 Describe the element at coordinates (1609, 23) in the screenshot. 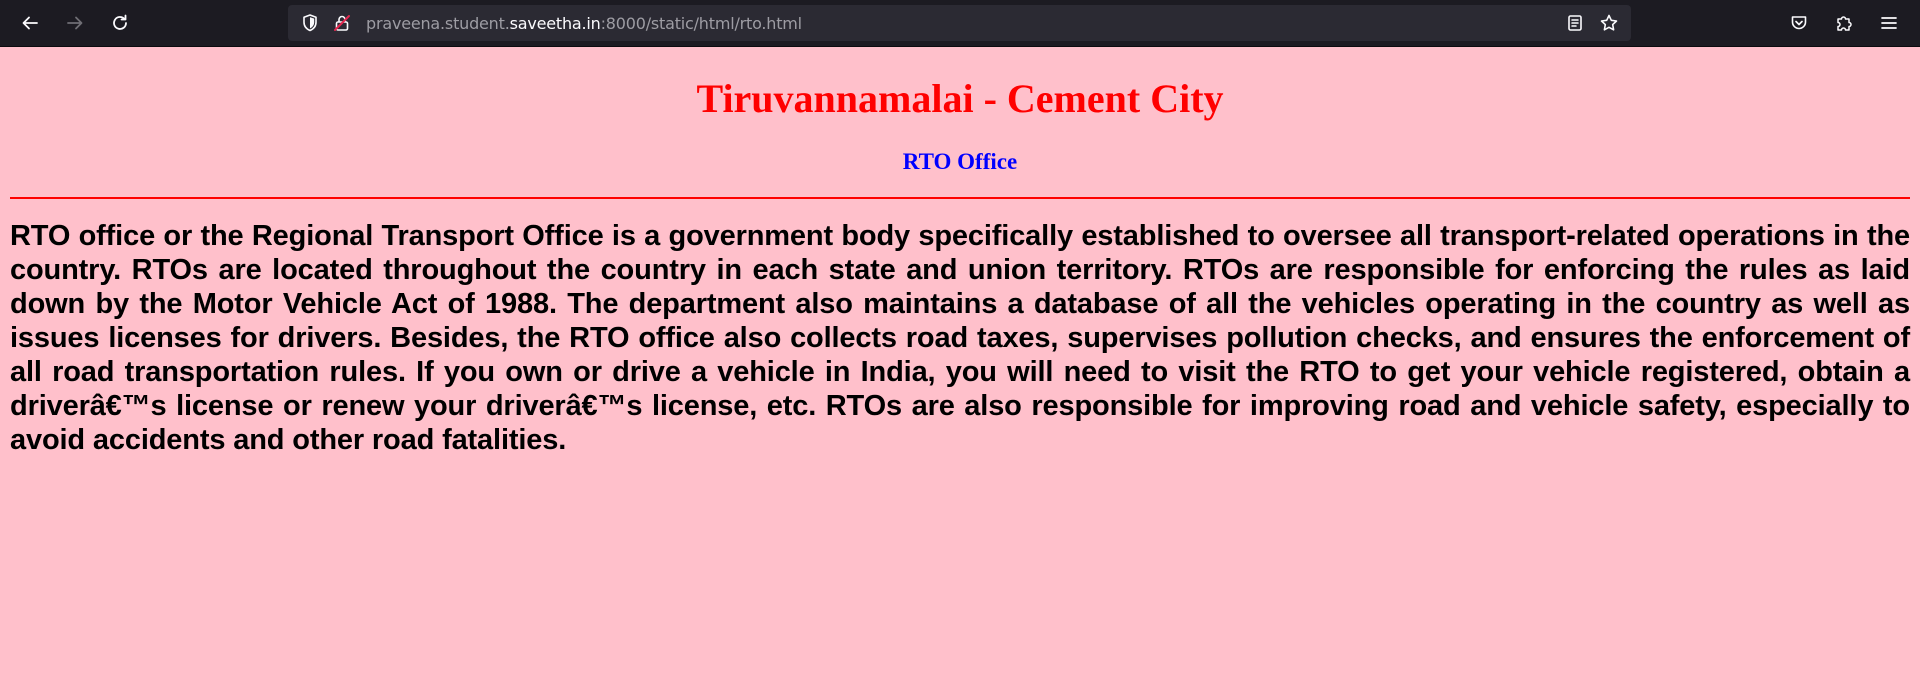

I see `bookmark-star-icon` at that location.